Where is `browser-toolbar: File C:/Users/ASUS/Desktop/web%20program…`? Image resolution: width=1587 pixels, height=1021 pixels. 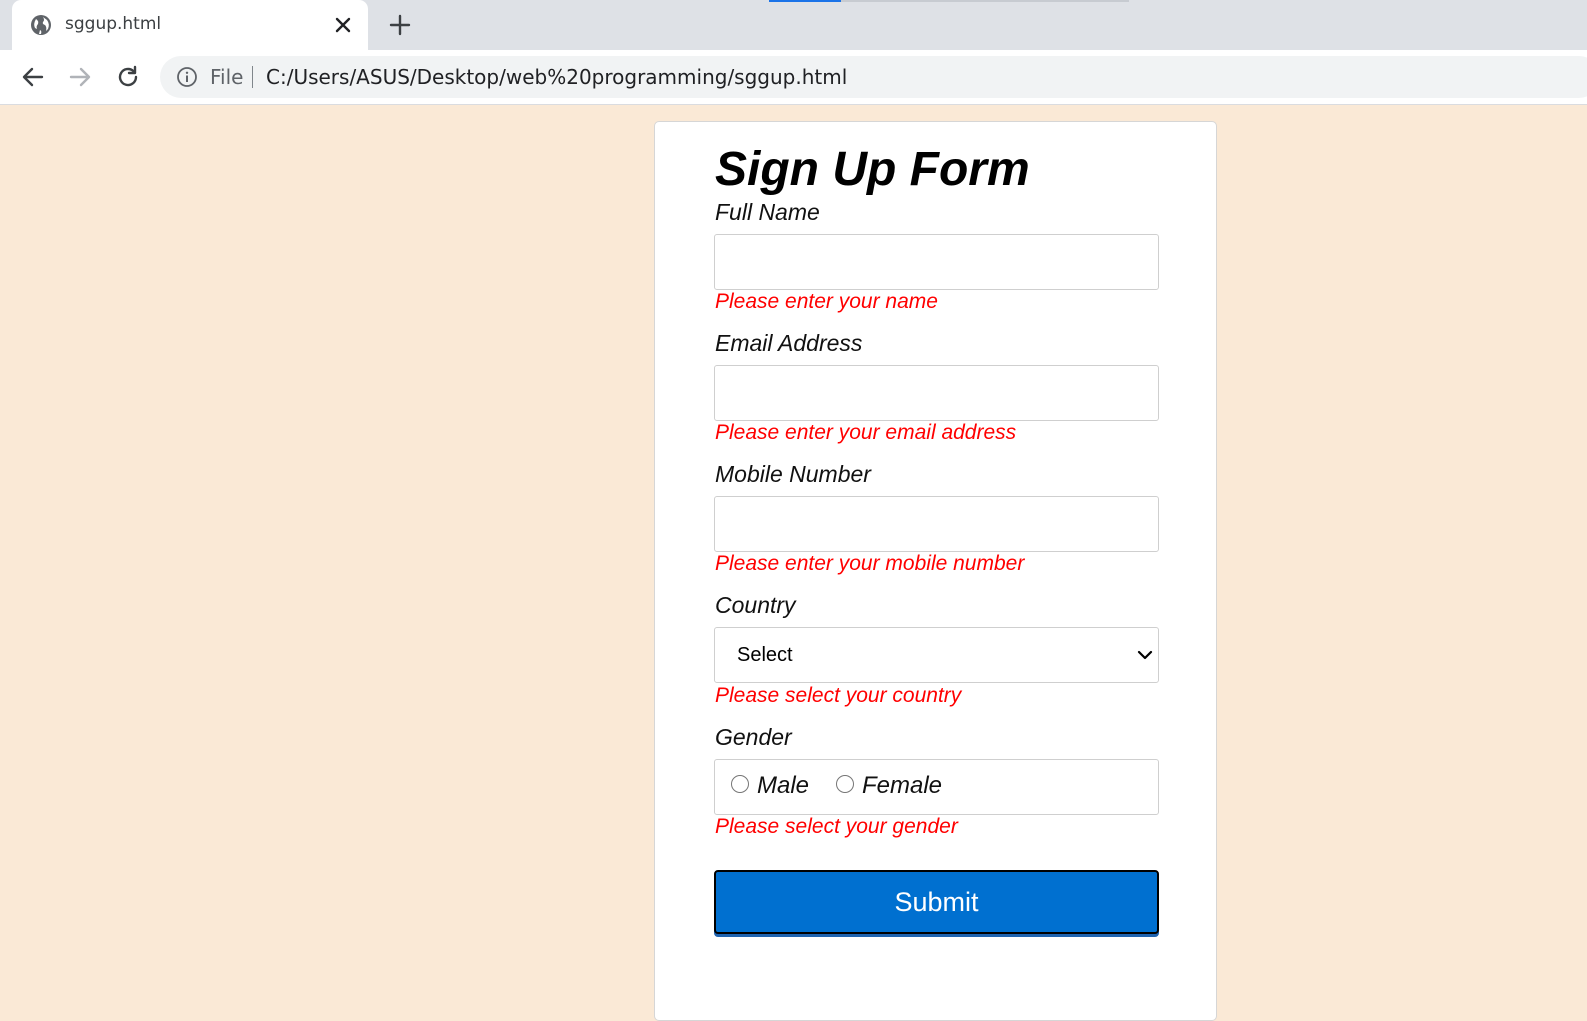
browser-toolbar: File C:/Users/ASUS/Desktop/web%20program… is located at coordinates (793, 77).